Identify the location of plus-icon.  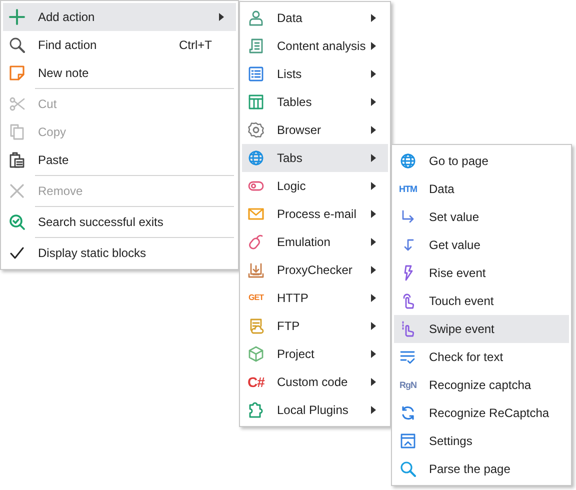
(17, 17).